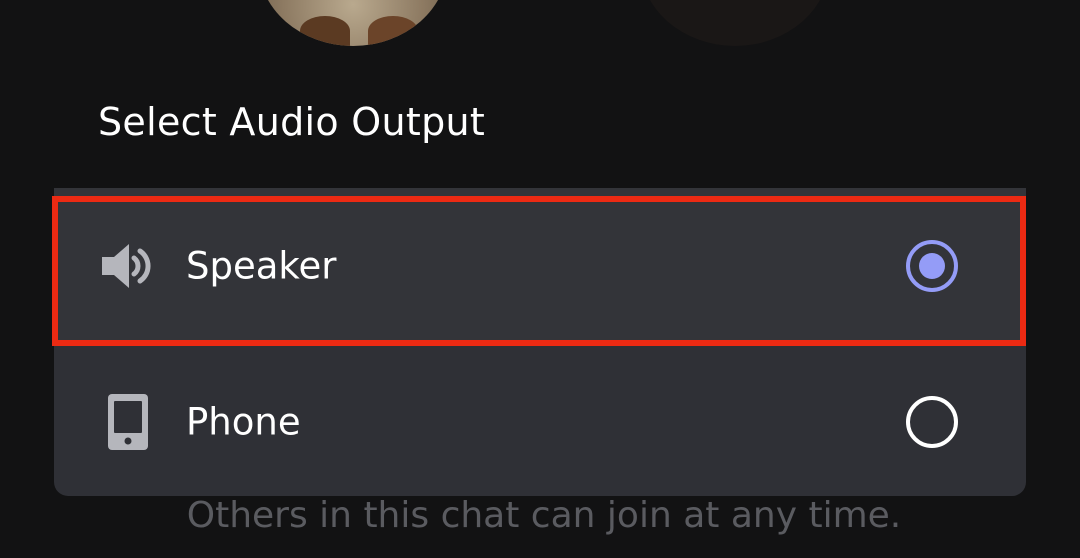 The width and height of the screenshot is (1080, 558). Describe the element at coordinates (292, 122) in the screenshot. I see `dialog-title: Select Audio Output` at that location.